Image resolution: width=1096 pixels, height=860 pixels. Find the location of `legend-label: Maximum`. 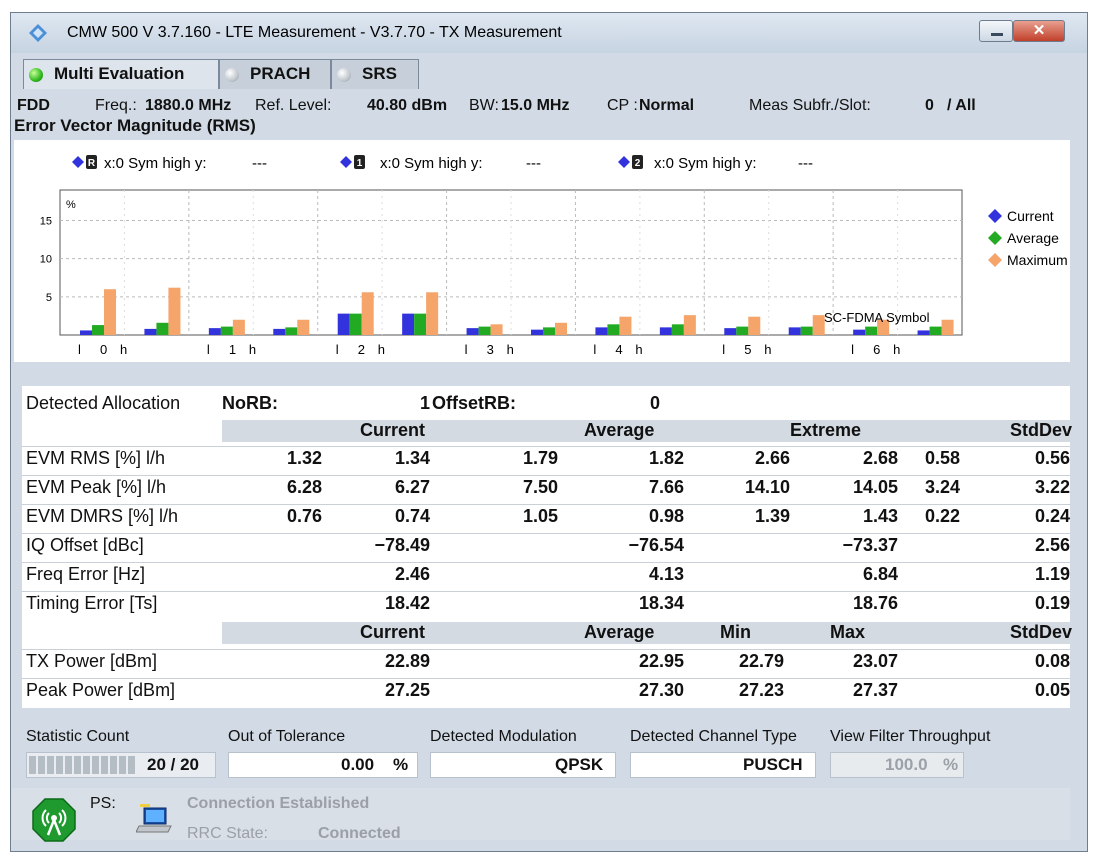

legend-label: Maximum is located at coordinates (1037, 260).